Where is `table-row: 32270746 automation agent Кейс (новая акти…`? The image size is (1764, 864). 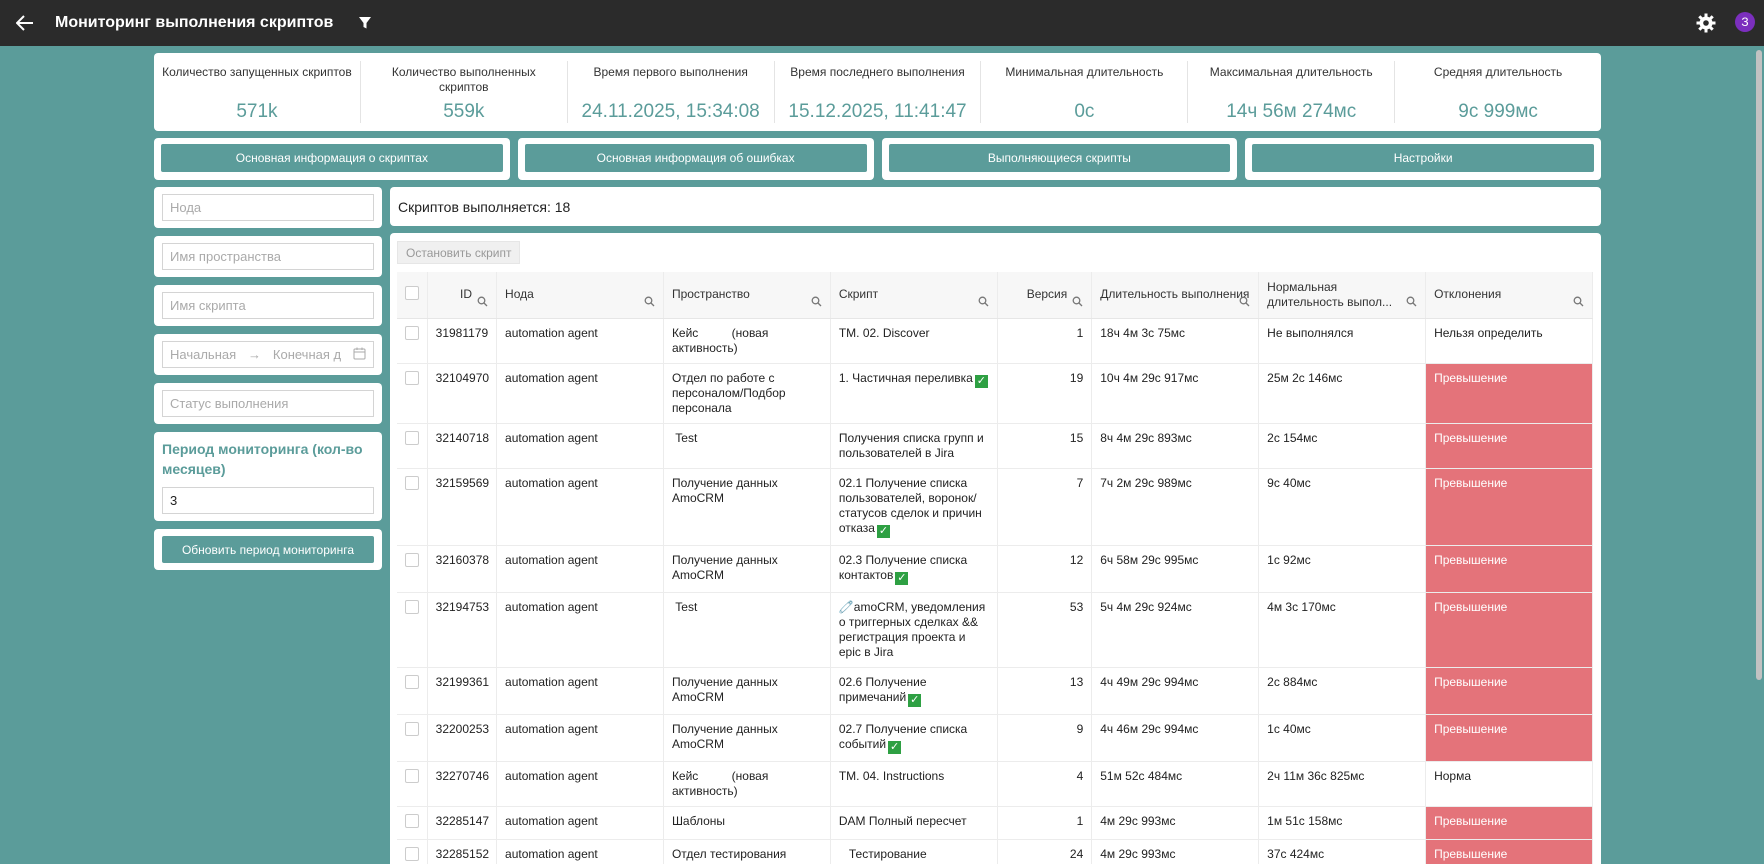 table-row: 32270746 automation agent Кейс (новая акти… is located at coordinates (995, 784).